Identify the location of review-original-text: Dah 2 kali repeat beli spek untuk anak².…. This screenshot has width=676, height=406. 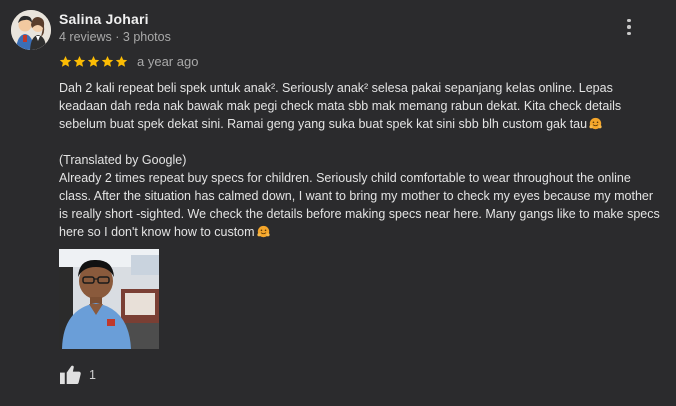
(361, 106).